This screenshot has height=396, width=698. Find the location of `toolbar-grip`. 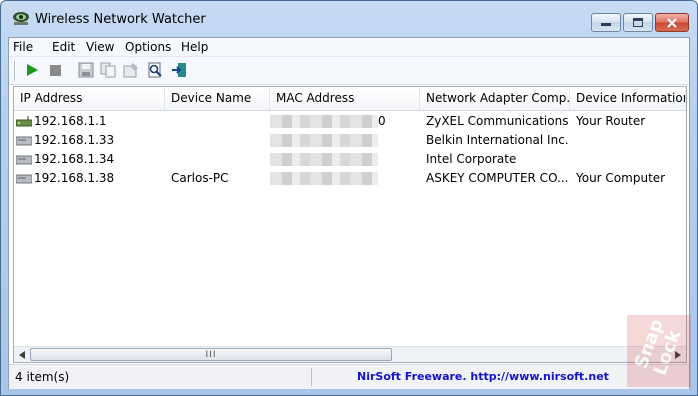

toolbar-grip is located at coordinates (15, 71).